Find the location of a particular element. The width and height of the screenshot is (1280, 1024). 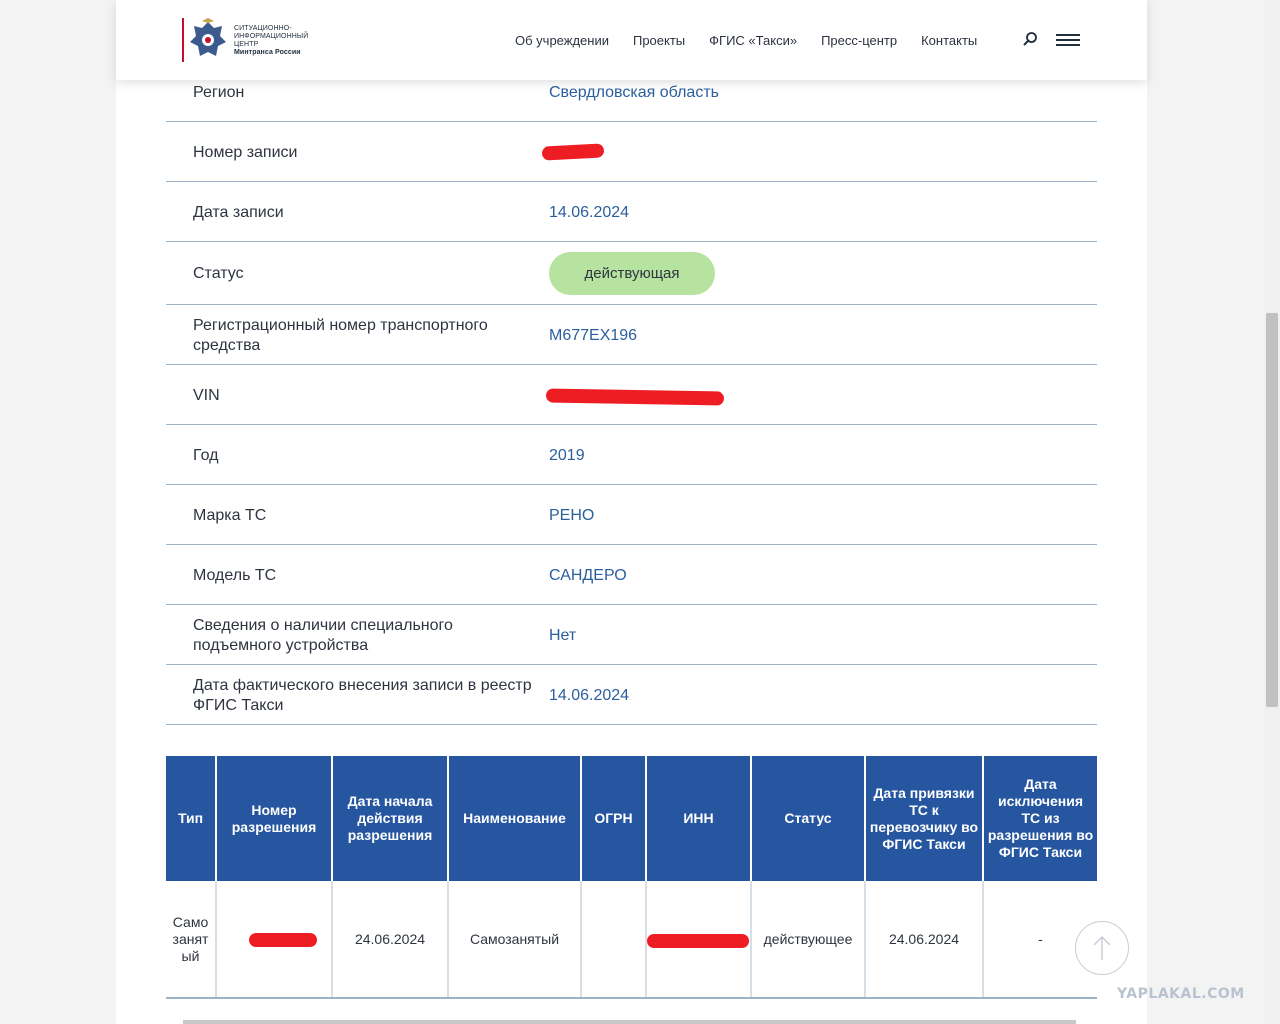

cell-name: Самозанятый is located at coordinates (515, 940).